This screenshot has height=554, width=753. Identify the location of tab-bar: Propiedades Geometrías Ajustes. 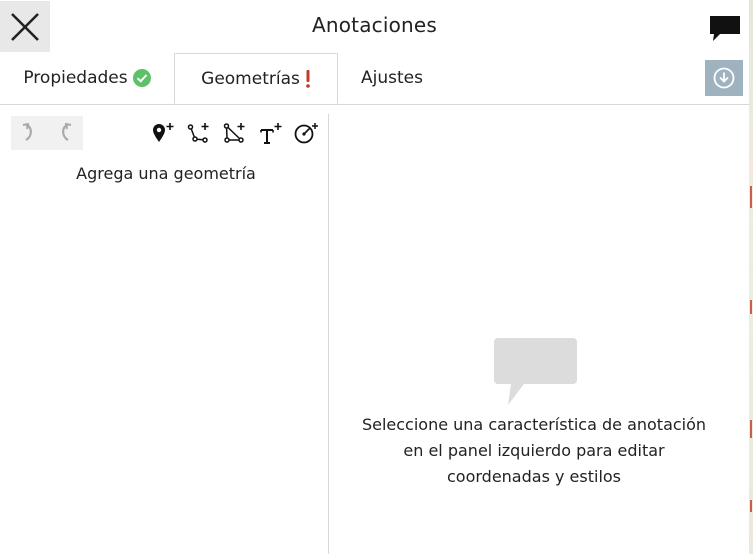
(374, 79).